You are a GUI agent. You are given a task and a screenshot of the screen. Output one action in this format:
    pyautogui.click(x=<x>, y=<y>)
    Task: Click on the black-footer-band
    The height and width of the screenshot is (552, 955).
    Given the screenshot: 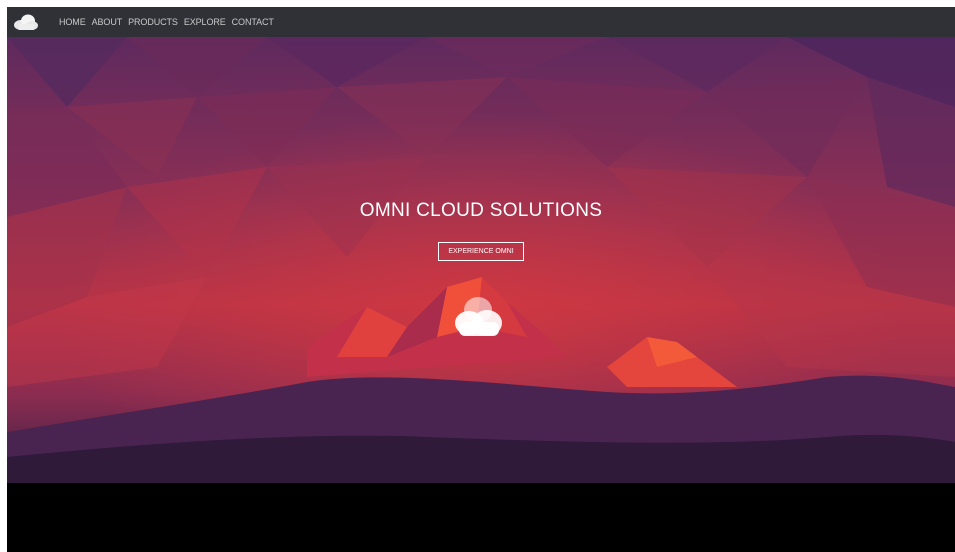 What is the action you would take?
    pyautogui.click(x=481, y=517)
    